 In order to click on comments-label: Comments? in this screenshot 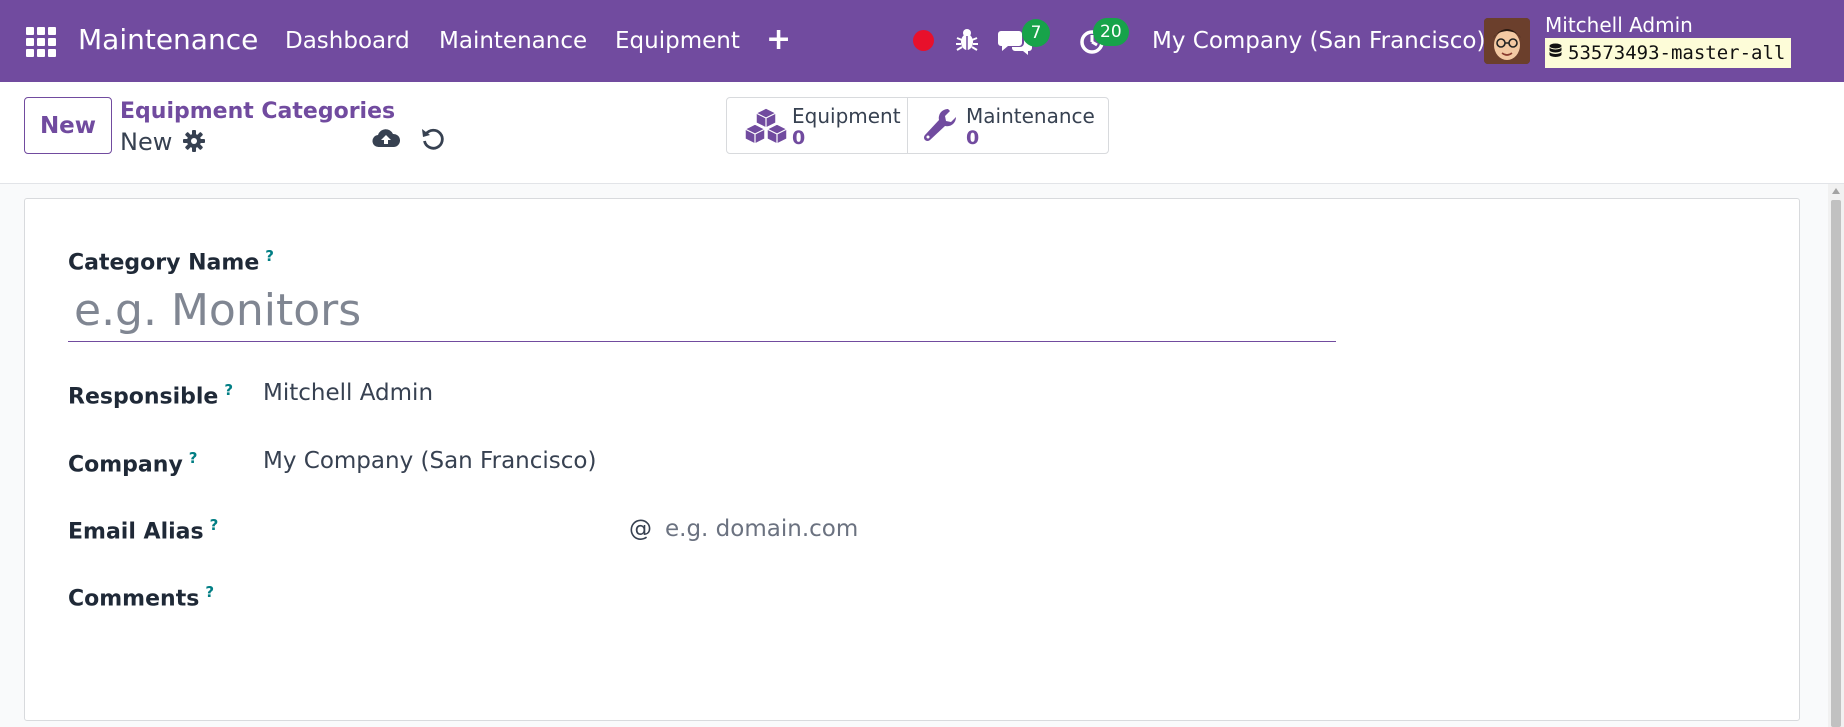, I will do `click(141, 595)`.